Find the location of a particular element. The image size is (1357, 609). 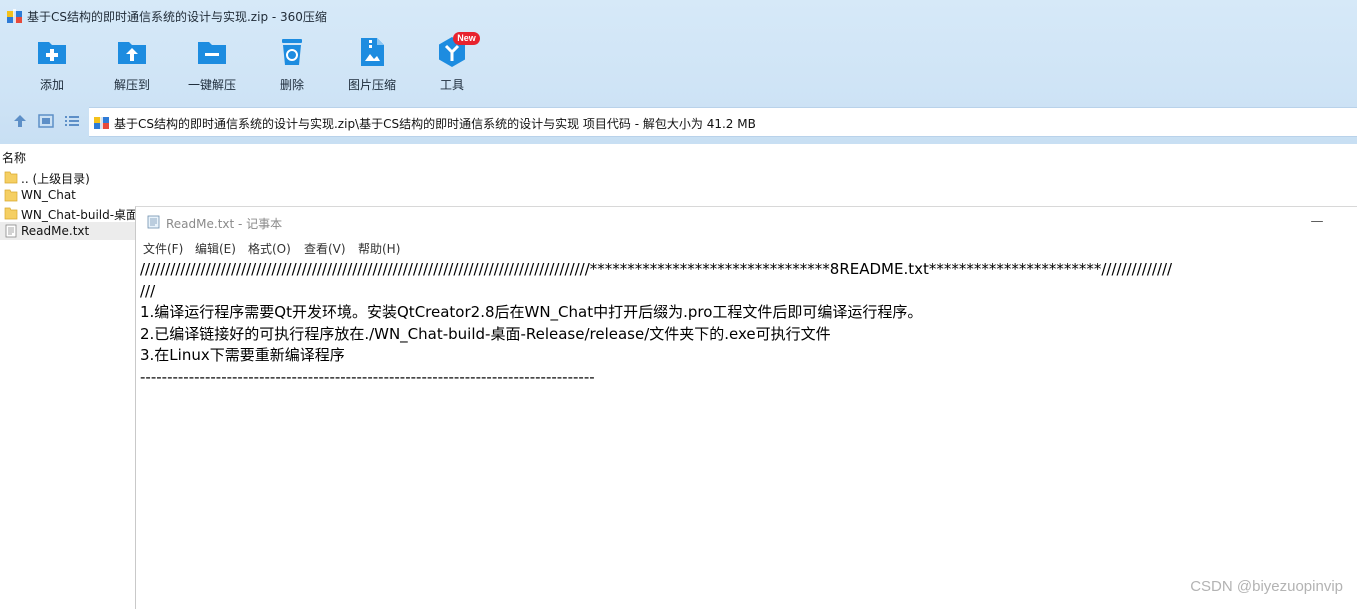

notepad-icon is located at coordinates (153, 222).